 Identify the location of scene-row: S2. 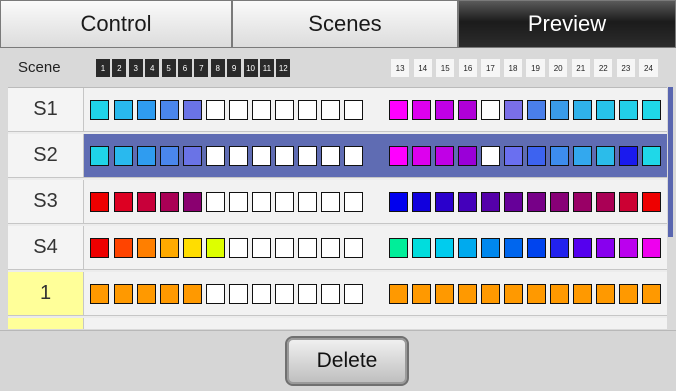
(337, 156).